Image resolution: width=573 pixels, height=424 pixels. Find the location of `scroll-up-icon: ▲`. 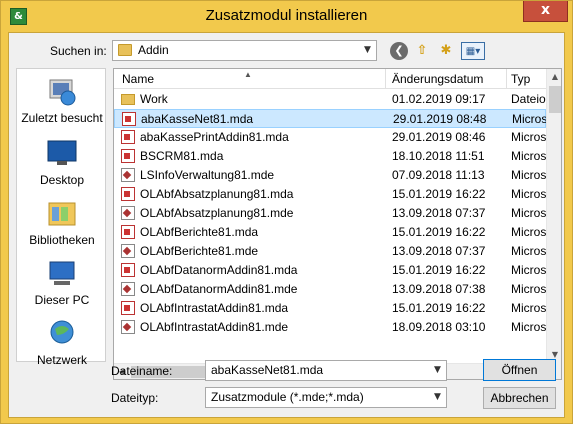

scroll-up-icon: ▲ is located at coordinates (554, 77).